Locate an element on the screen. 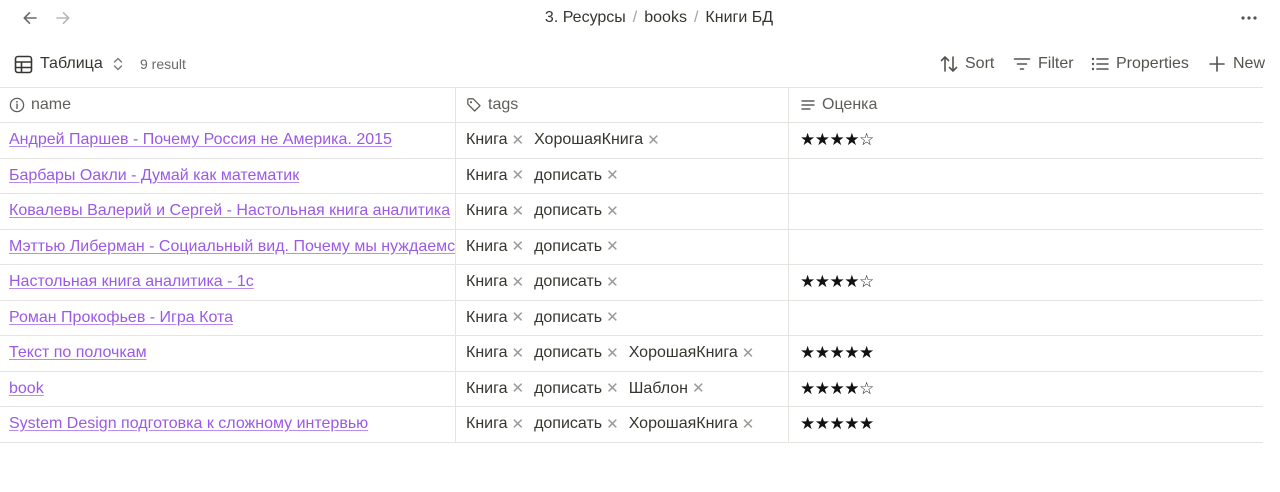  list-icon is located at coordinates (1100, 64).